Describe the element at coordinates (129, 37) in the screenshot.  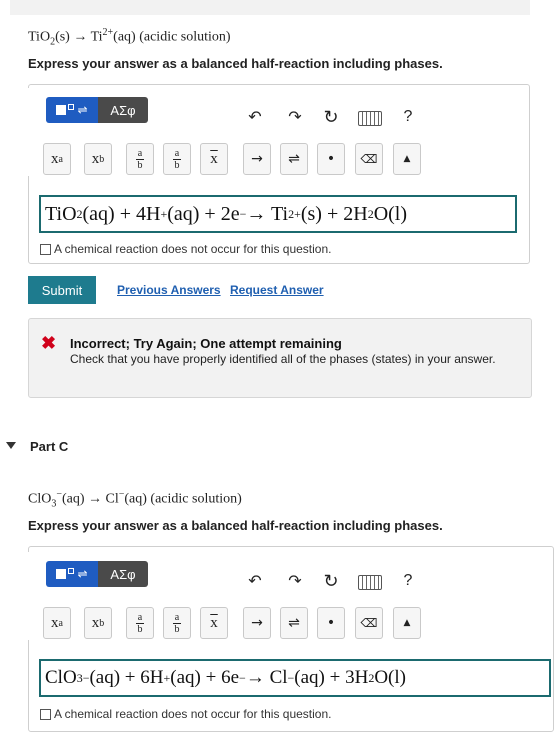
I see `part-b-question: TiO2(s) → Ti2+(aq) (acidic solution)` at that location.